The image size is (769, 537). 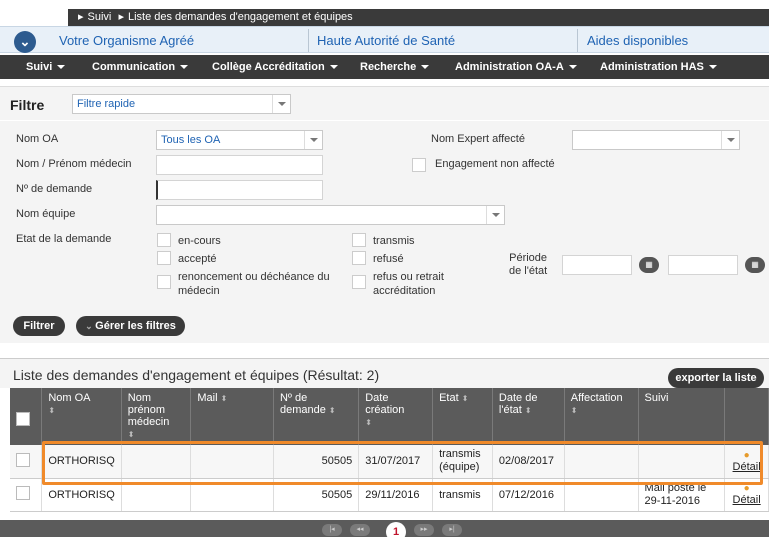 What do you see at coordinates (140, 67) in the screenshot?
I see `nav-communication: Communication` at bounding box center [140, 67].